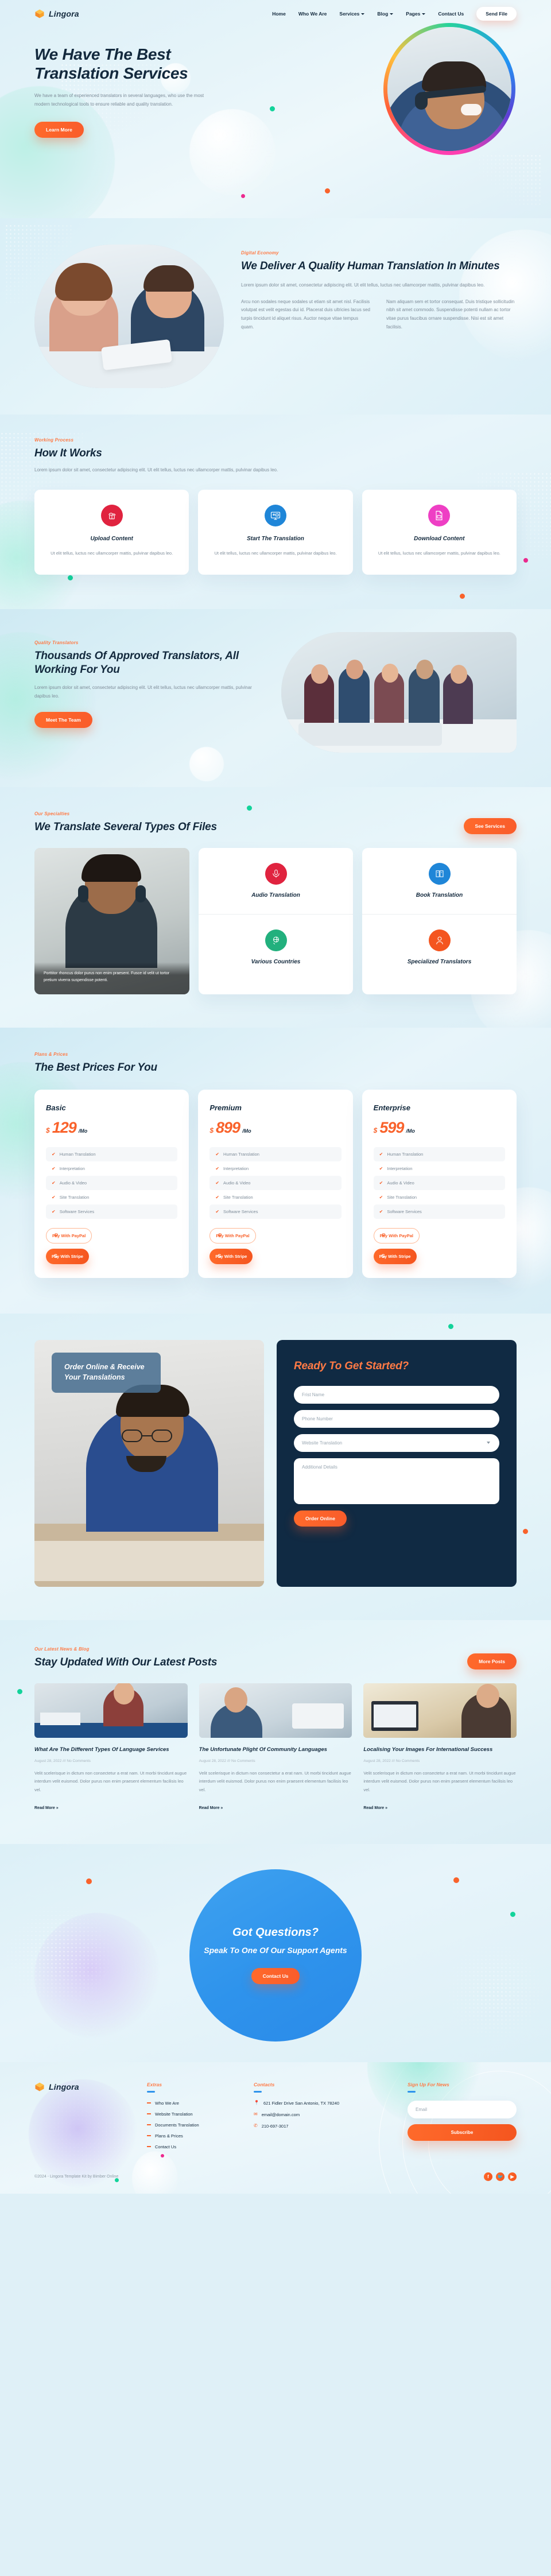 The width and height of the screenshot is (551, 2576). Describe the element at coordinates (279, 14) in the screenshot. I see `nav-item-home: Home` at that location.